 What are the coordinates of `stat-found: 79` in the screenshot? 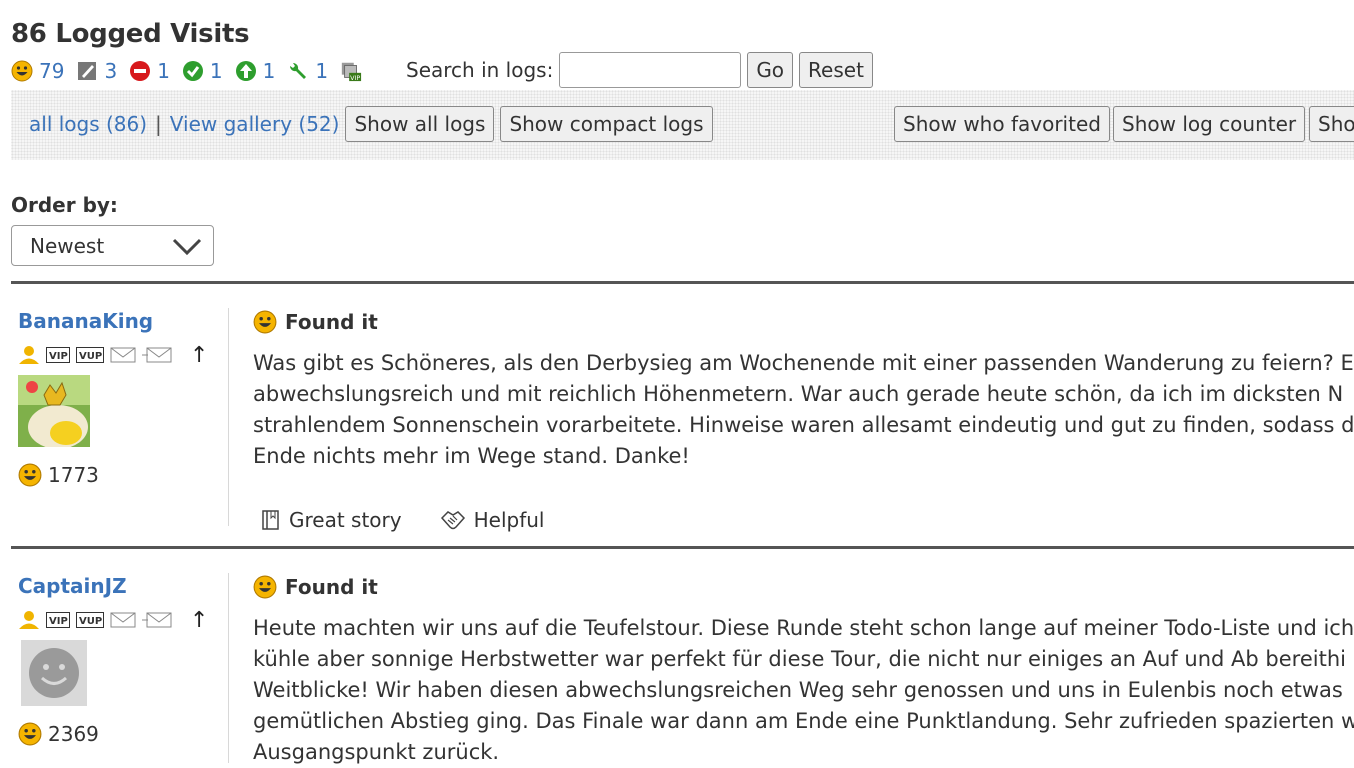 It's located at (37, 71).